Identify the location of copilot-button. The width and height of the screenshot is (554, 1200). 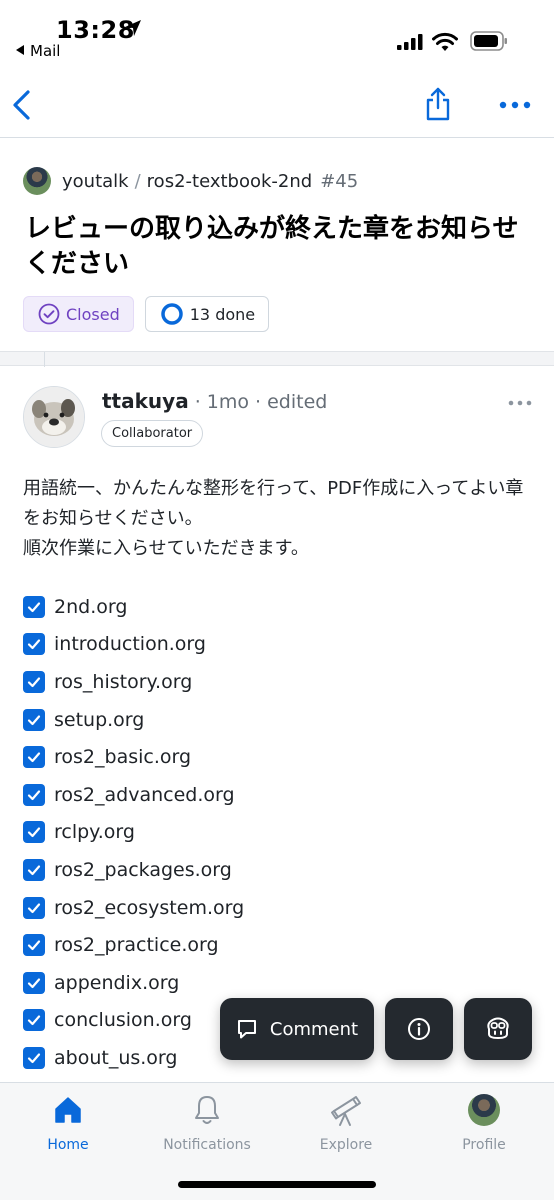
(498, 1029).